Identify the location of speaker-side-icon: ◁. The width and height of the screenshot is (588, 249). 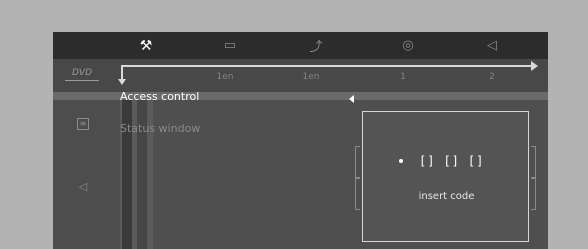
(83, 186).